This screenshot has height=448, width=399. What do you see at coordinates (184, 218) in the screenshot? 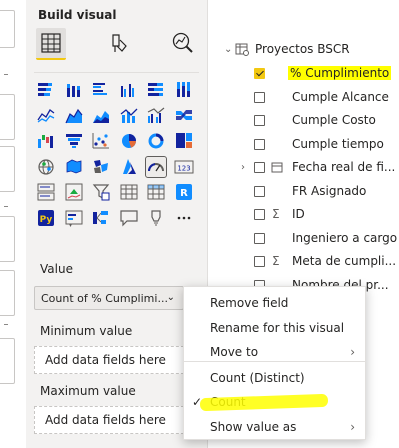
I see `more-visual-button` at bounding box center [184, 218].